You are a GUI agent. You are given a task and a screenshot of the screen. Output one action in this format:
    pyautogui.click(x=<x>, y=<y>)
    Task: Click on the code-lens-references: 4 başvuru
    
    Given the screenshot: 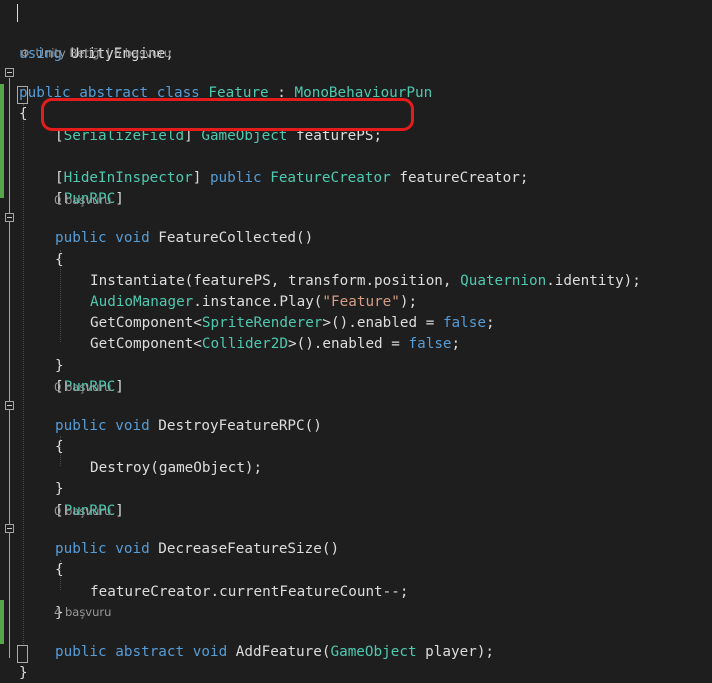 What is the action you would take?
    pyautogui.click(x=82, y=612)
    